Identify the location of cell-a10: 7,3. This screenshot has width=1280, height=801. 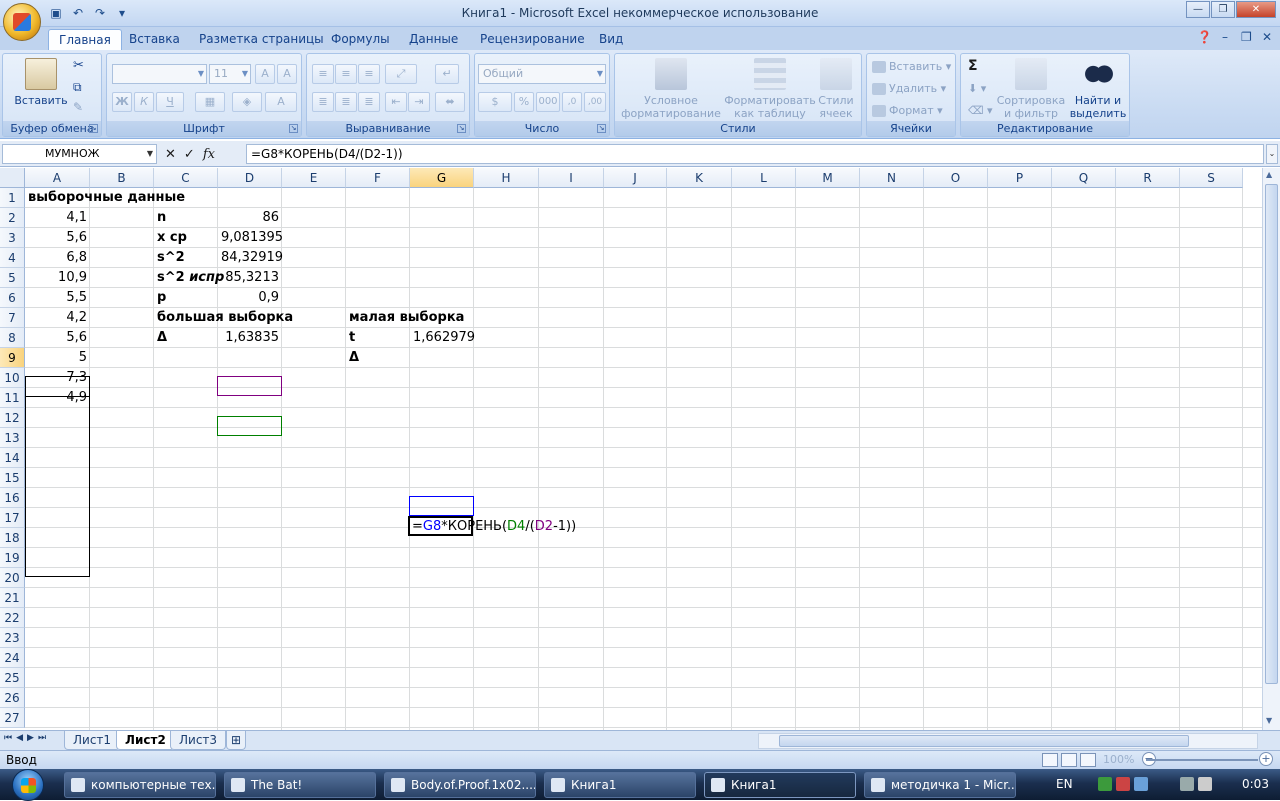
(57, 378).